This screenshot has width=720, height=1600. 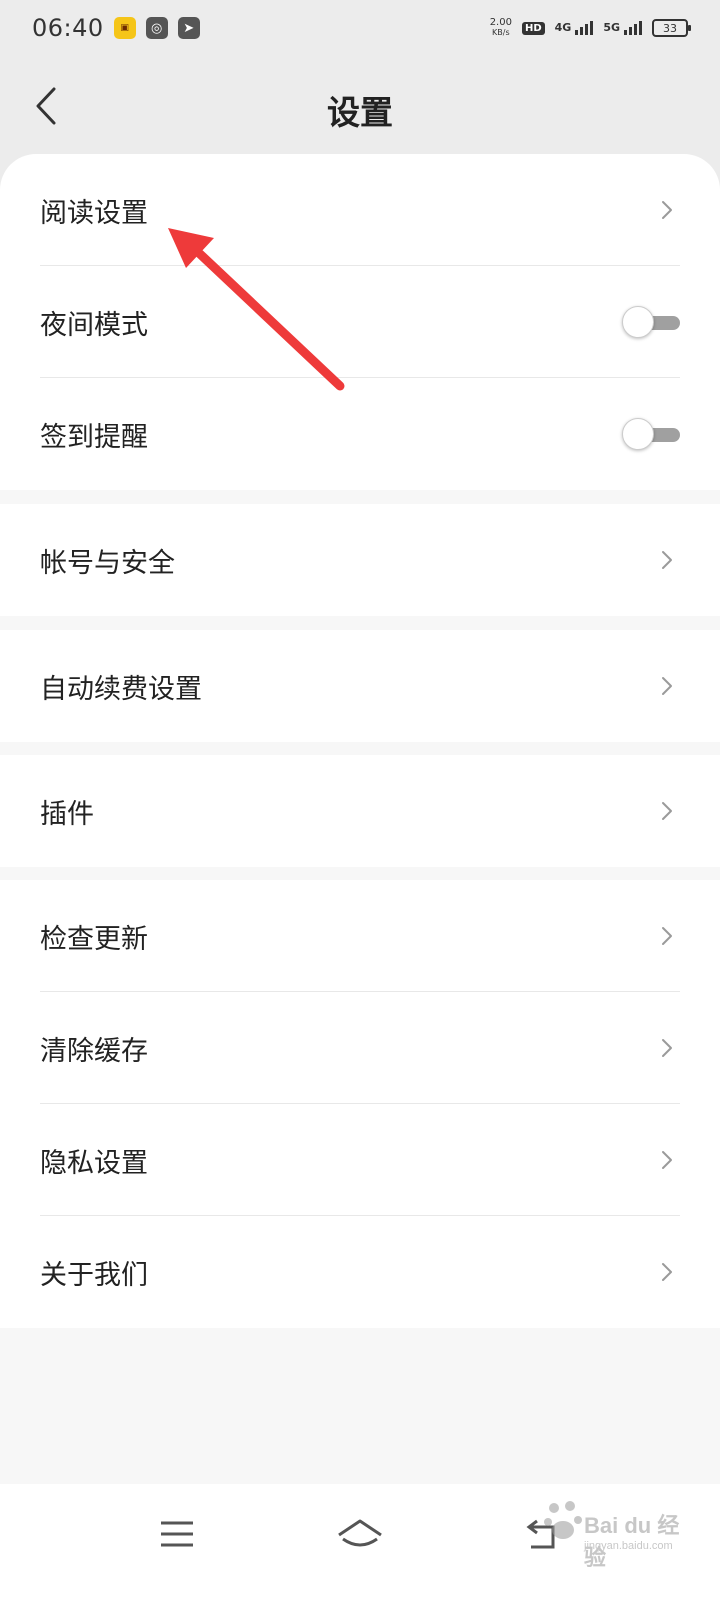 What do you see at coordinates (533, 28) in the screenshot?
I see `hd-icon: HD` at bounding box center [533, 28].